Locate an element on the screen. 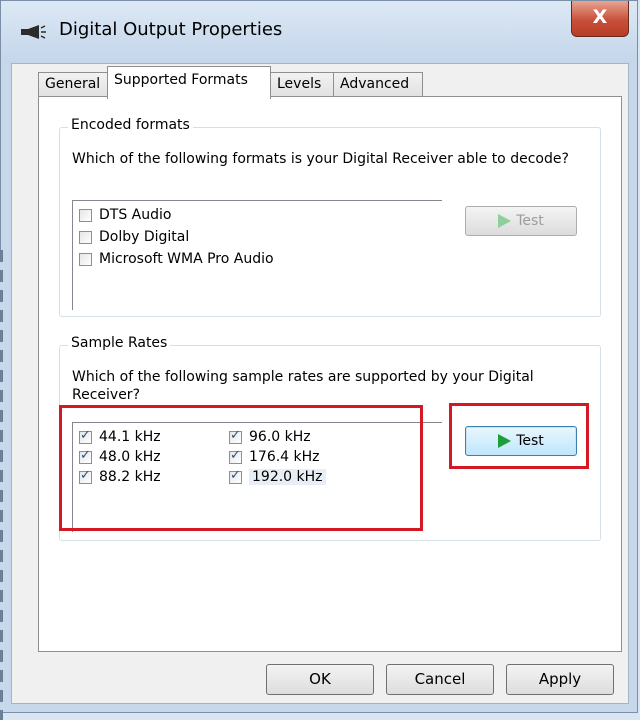 The height and width of the screenshot is (720, 640). rate-48-0: 48.0 kHz is located at coordinates (120, 457).